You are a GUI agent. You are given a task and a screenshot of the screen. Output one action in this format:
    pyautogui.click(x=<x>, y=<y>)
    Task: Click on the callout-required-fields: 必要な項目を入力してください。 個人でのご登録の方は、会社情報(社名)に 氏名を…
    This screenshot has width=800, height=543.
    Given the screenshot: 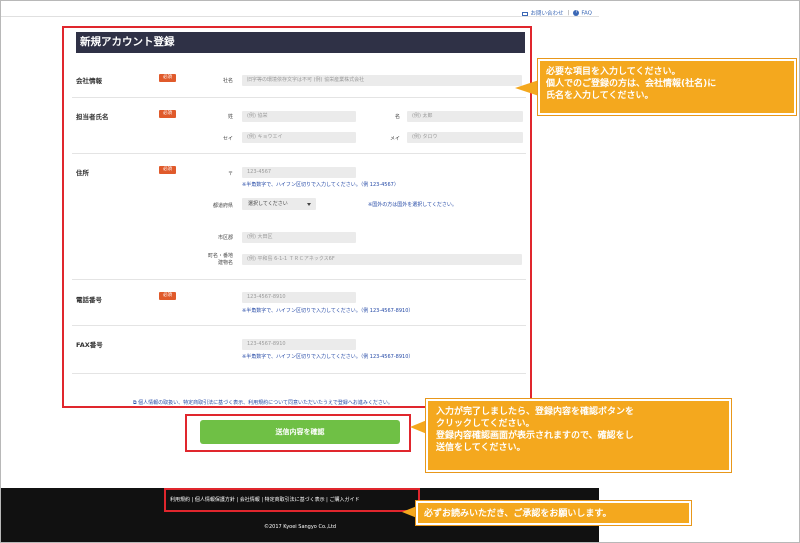 What is the action you would take?
    pyautogui.click(x=667, y=87)
    